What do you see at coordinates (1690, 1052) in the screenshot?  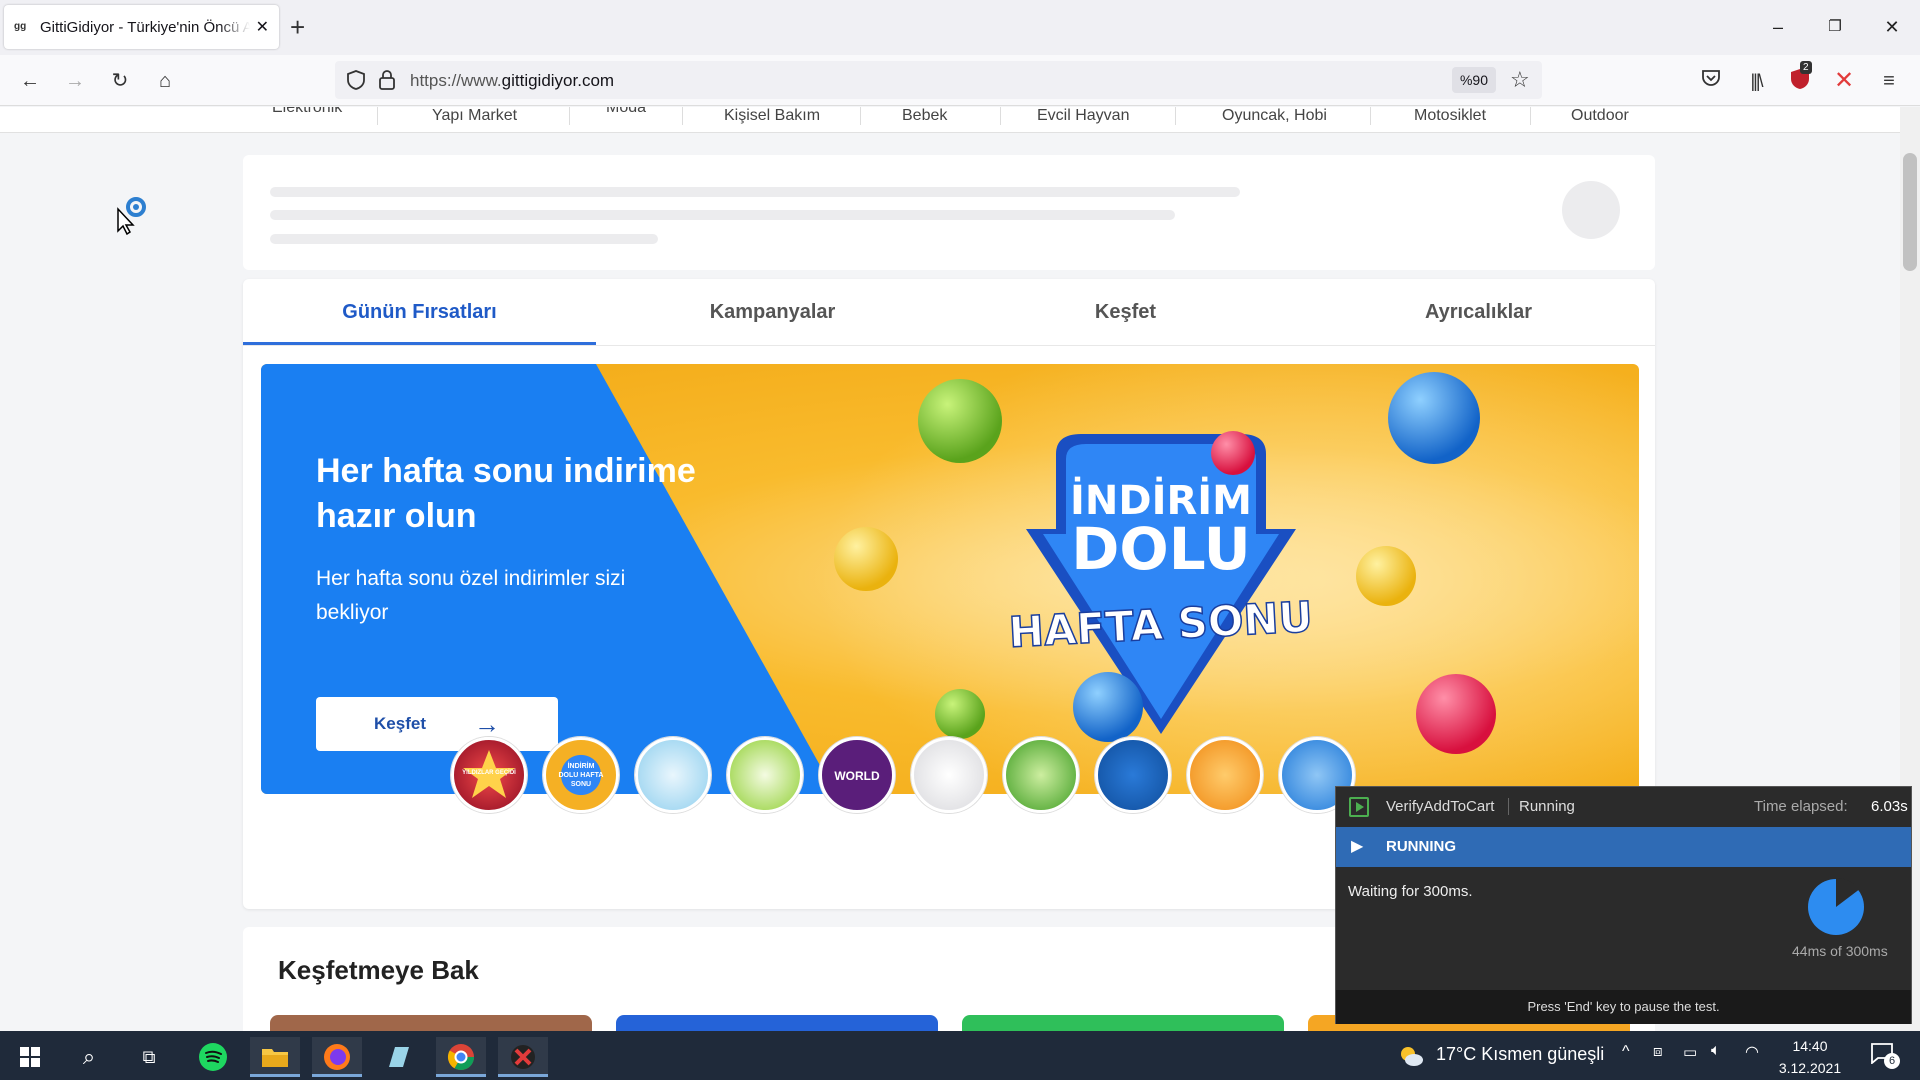 I see `battery-icon: ▭` at bounding box center [1690, 1052].